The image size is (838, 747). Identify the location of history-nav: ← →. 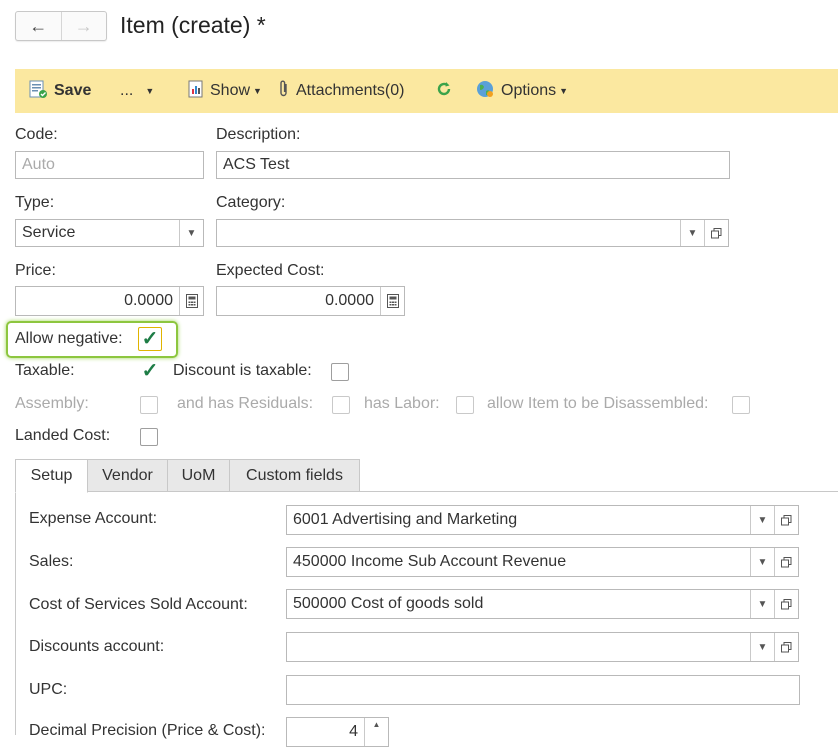
(61, 26).